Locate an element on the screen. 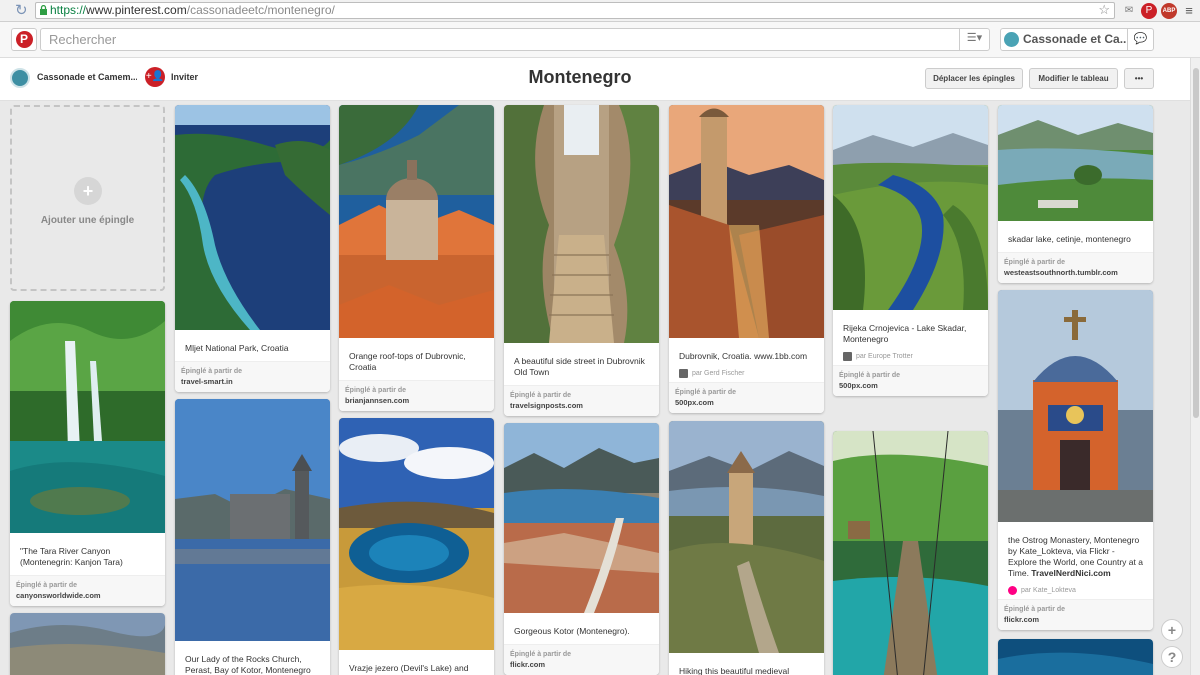 This screenshot has height=675, width=1200. browser-menu-icon: ≡ is located at coordinates (1189, 11).